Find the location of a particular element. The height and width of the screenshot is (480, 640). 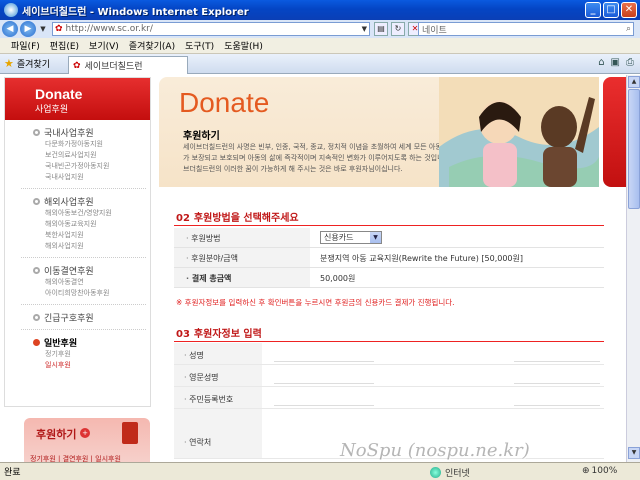

resident-number-input-extra is located at coordinates (557, 405).